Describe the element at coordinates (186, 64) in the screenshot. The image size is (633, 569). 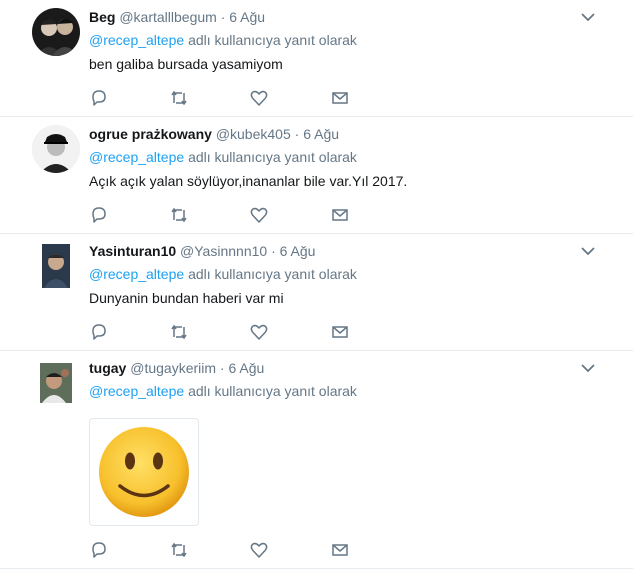
I see `tweet-text: ben galiba bursada yasamiyom` at that location.